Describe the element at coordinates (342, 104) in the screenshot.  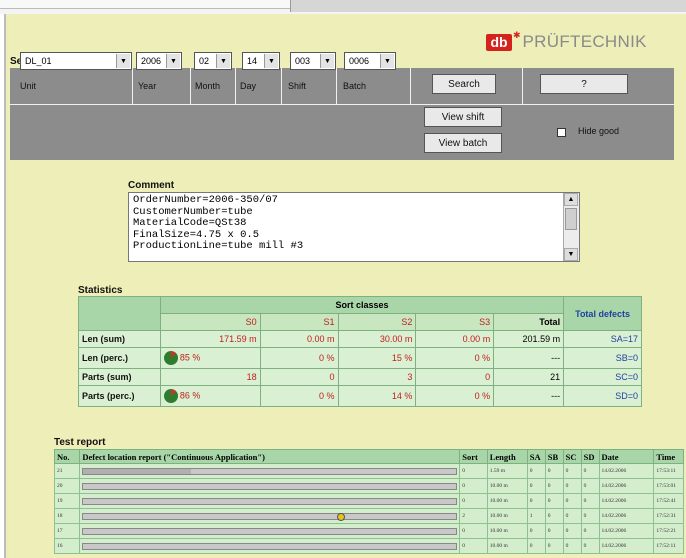
I see `header-divider` at that location.